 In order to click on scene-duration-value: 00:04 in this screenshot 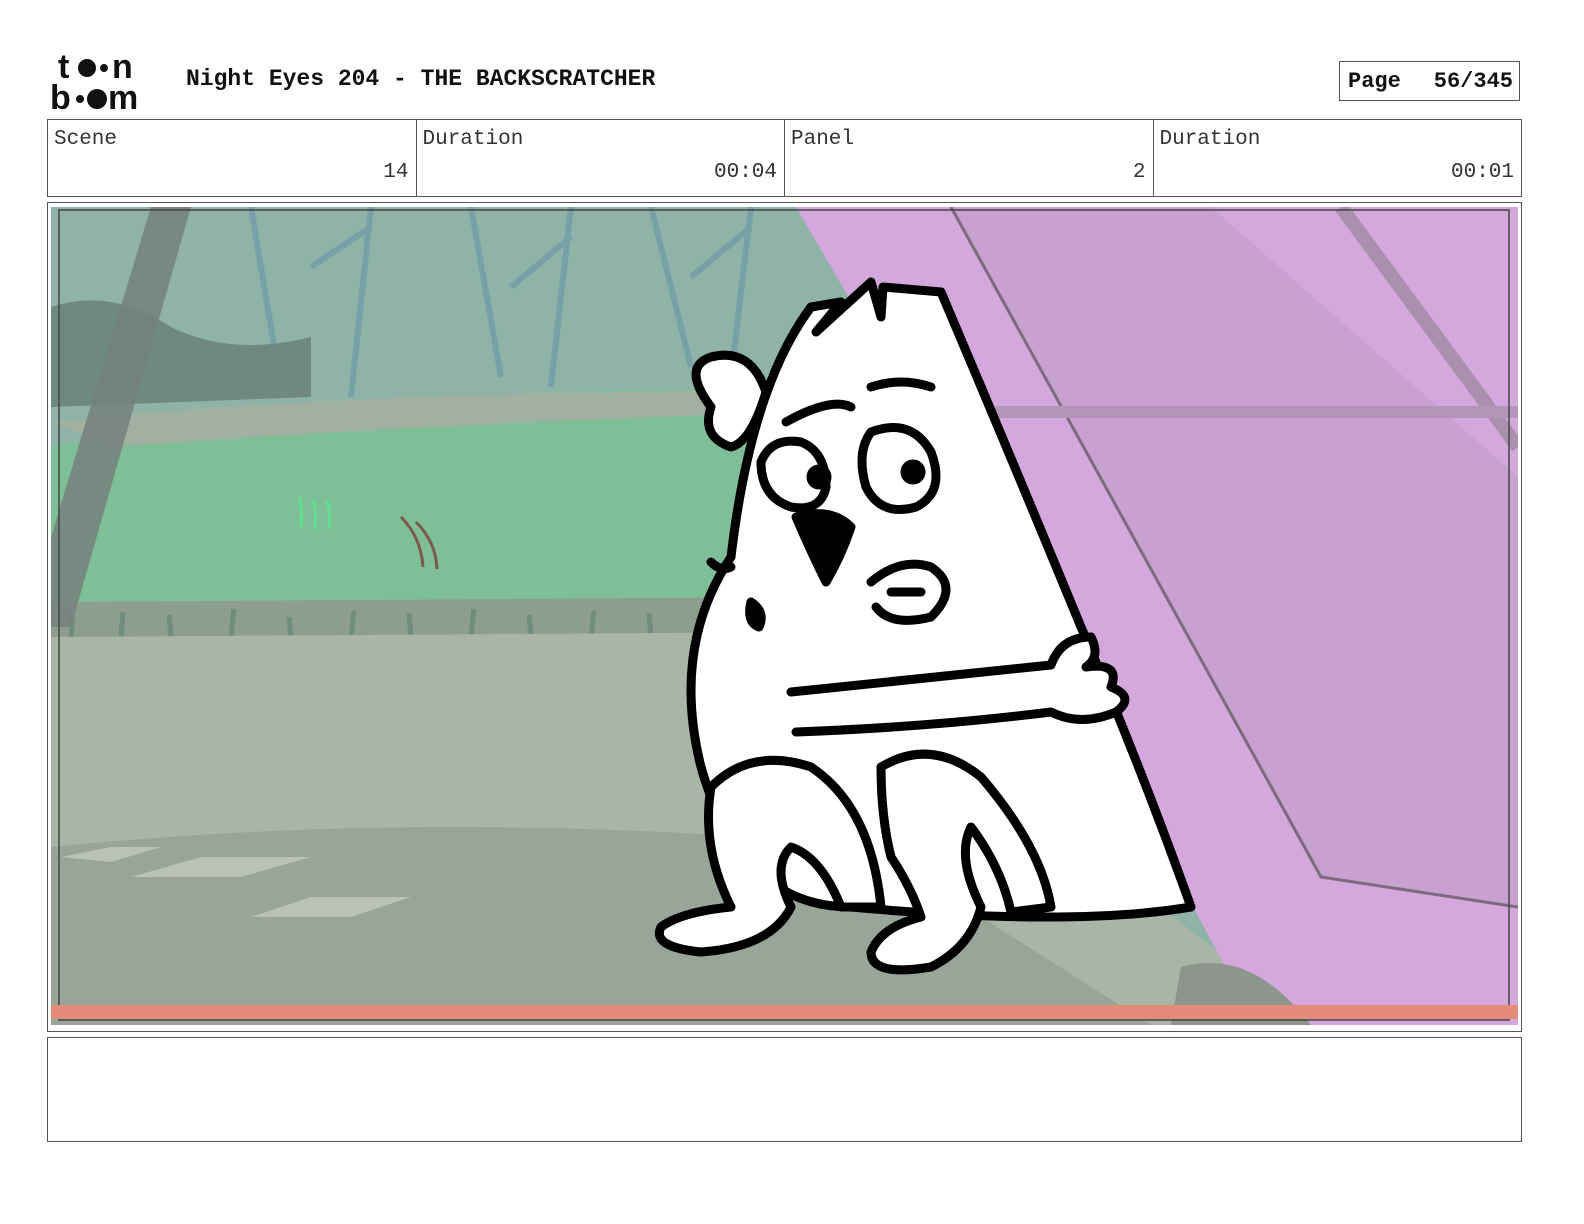, I will do `click(745, 172)`.